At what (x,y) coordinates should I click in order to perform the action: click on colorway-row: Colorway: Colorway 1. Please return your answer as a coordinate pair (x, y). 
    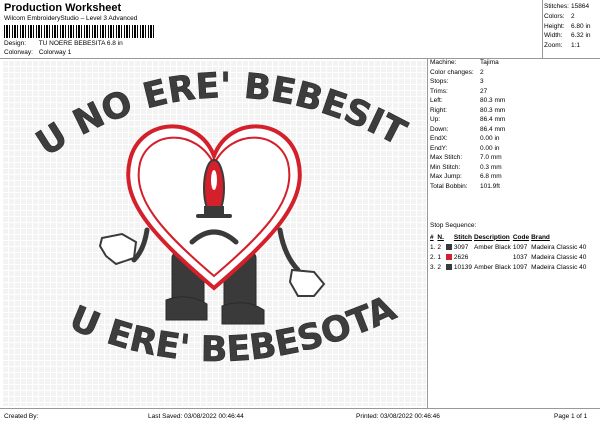
    Looking at the image, I should click on (37, 52).